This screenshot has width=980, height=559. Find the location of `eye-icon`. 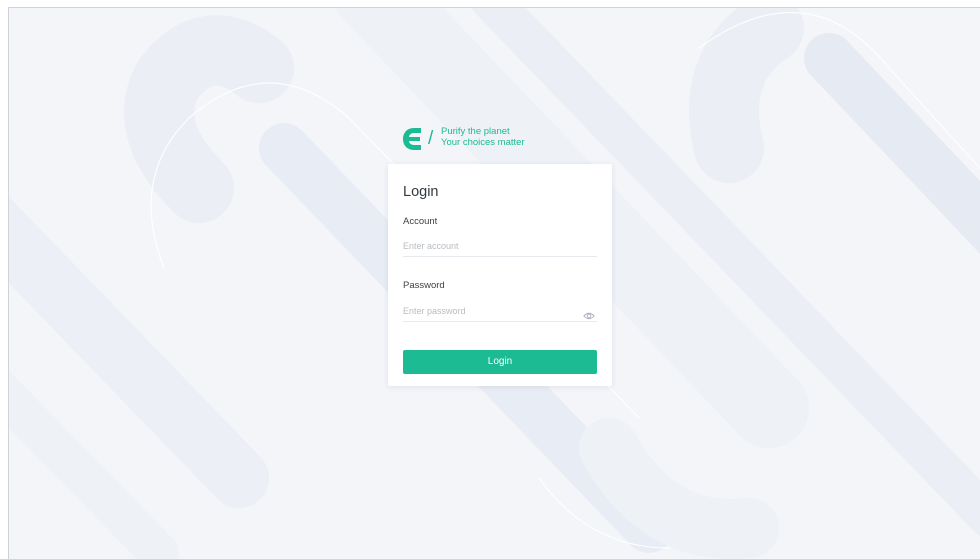

eye-icon is located at coordinates (589, 316).